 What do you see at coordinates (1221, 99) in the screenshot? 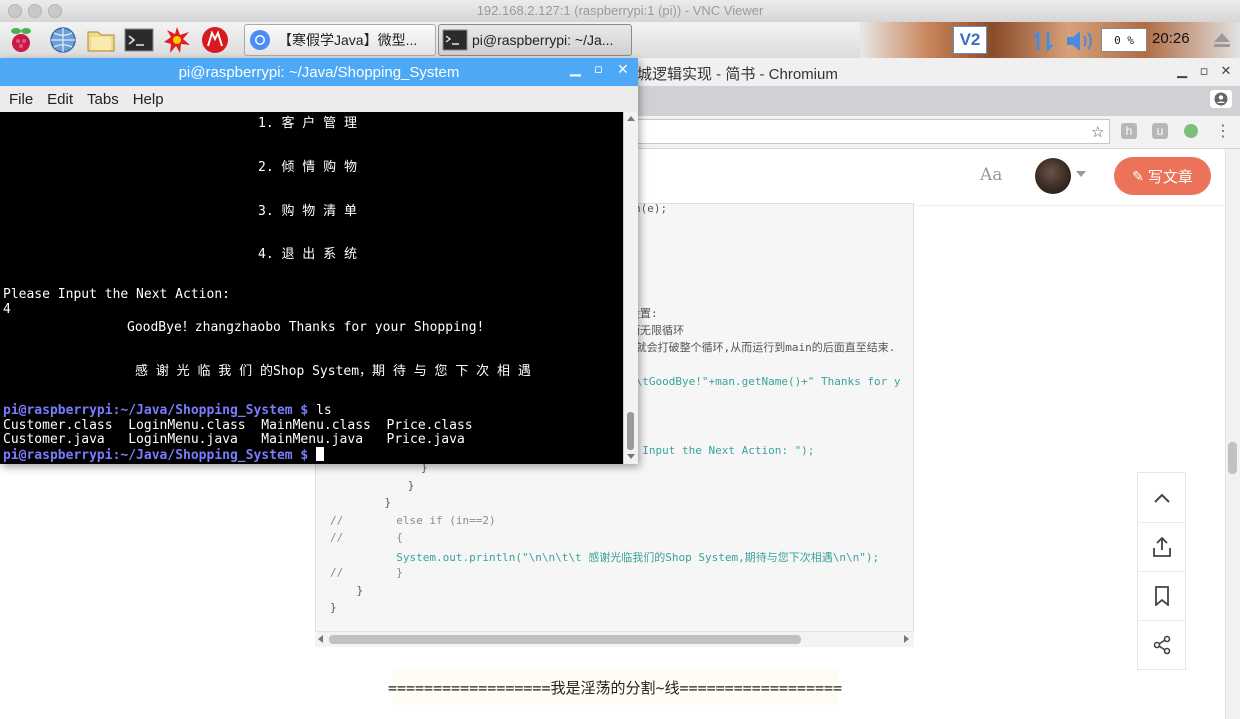
I see `profile-icon` at bounding box center [1221, 99].